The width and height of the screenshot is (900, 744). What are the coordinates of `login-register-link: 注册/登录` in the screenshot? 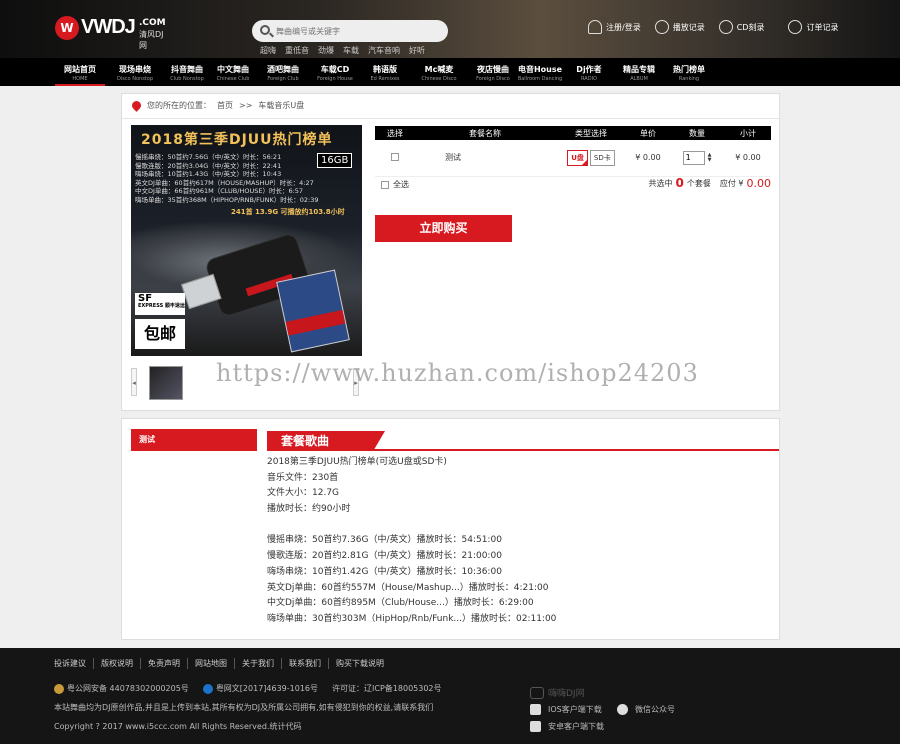 It's located at (614, 27).